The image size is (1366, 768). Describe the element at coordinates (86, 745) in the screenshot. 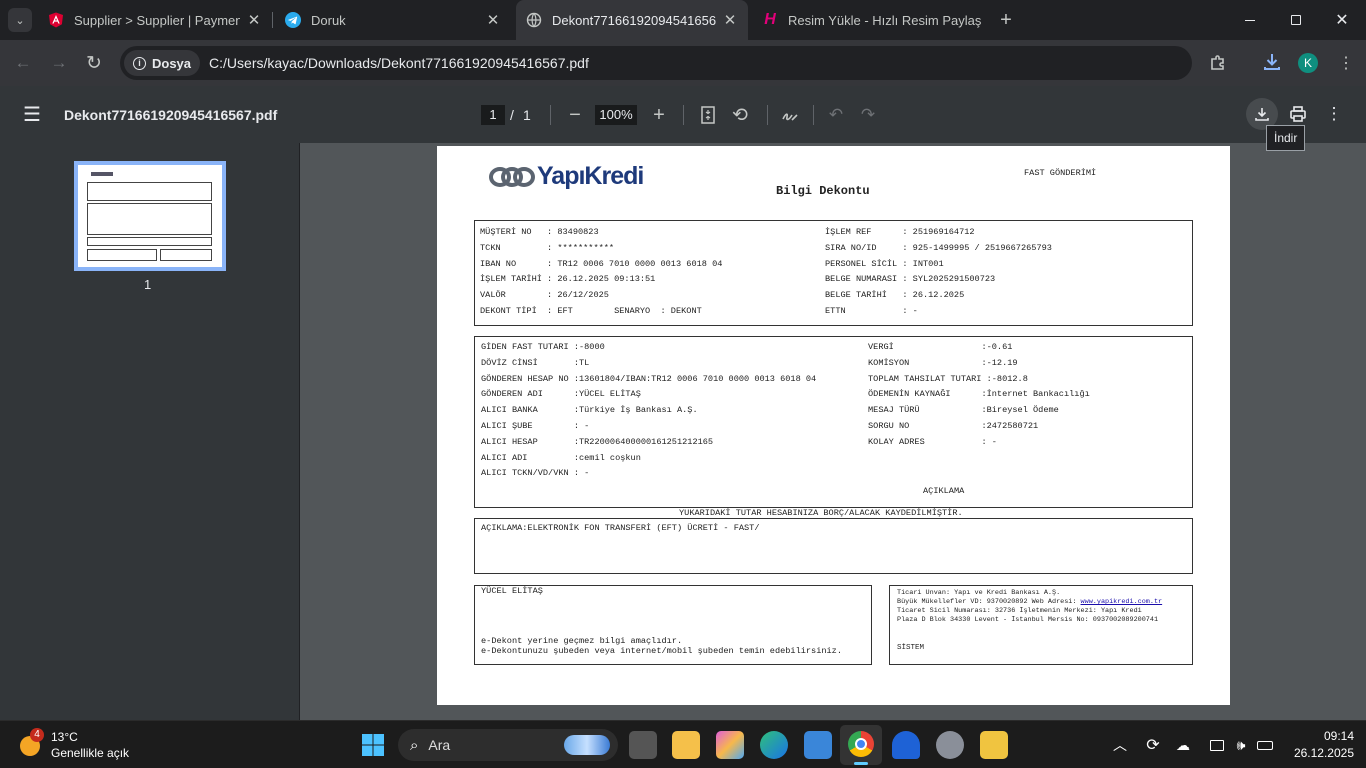

I see `weather-widget: 4 13°C Genellikle açık` at that location.